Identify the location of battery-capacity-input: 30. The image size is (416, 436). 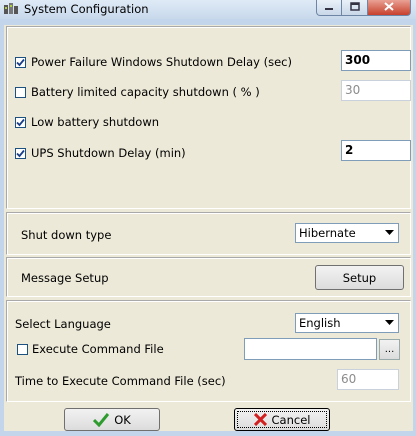
(376, 90).